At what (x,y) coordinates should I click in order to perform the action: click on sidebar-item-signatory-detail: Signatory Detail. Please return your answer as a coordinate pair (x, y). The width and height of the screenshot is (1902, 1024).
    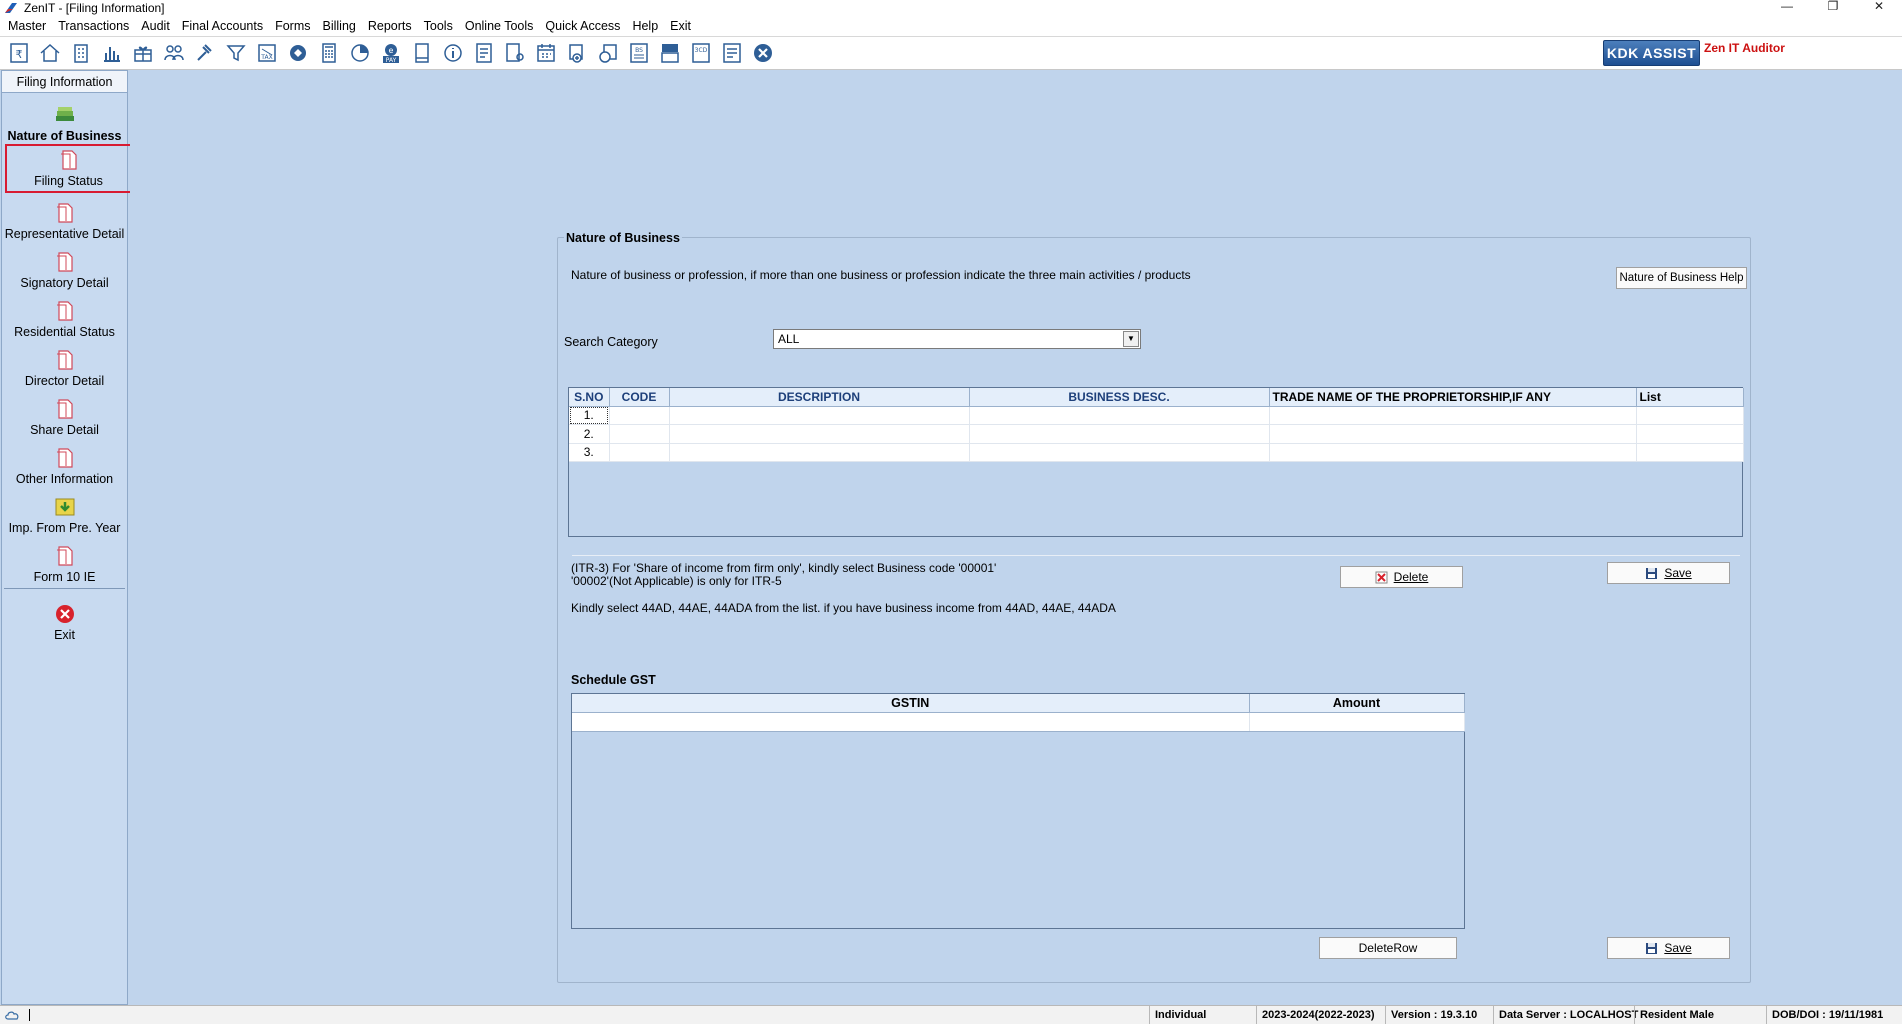
    Looking at the image, I should click on (64, 268).